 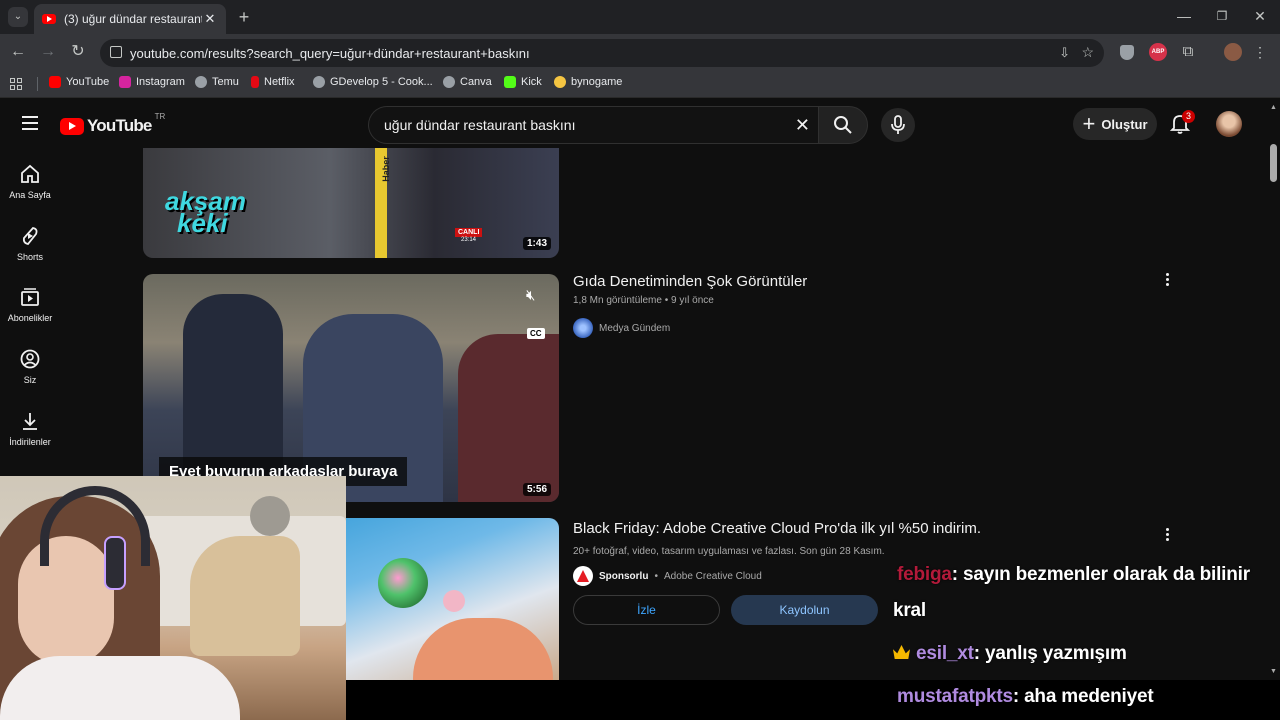 I want to click on bookmark-youtube: YouTube, so click(x=79, y=82).